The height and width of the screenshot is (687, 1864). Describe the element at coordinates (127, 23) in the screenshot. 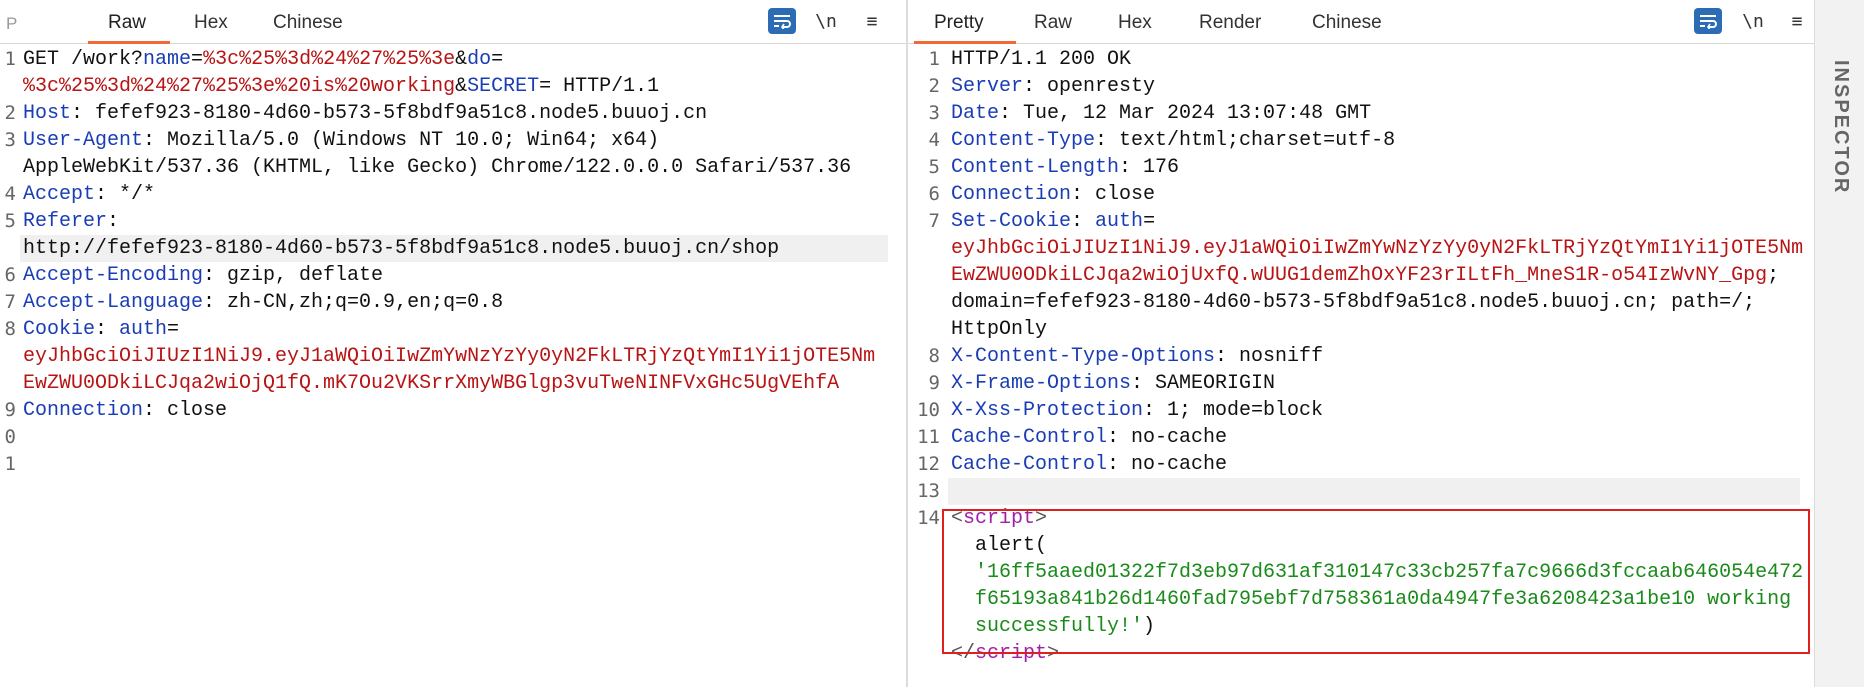

I see `request-tab-raw: Raw` at that location.